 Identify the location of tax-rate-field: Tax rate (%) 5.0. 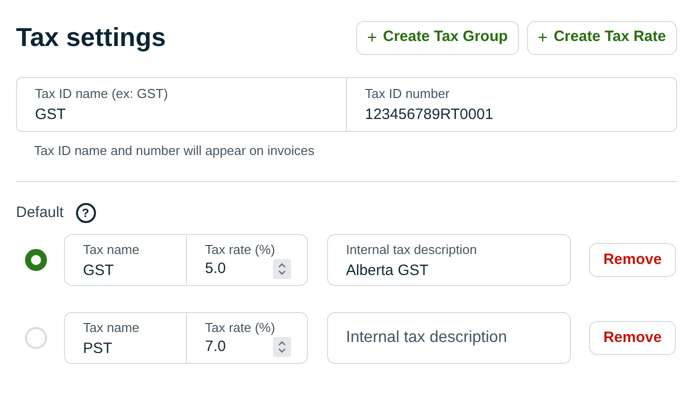
(247, 260).